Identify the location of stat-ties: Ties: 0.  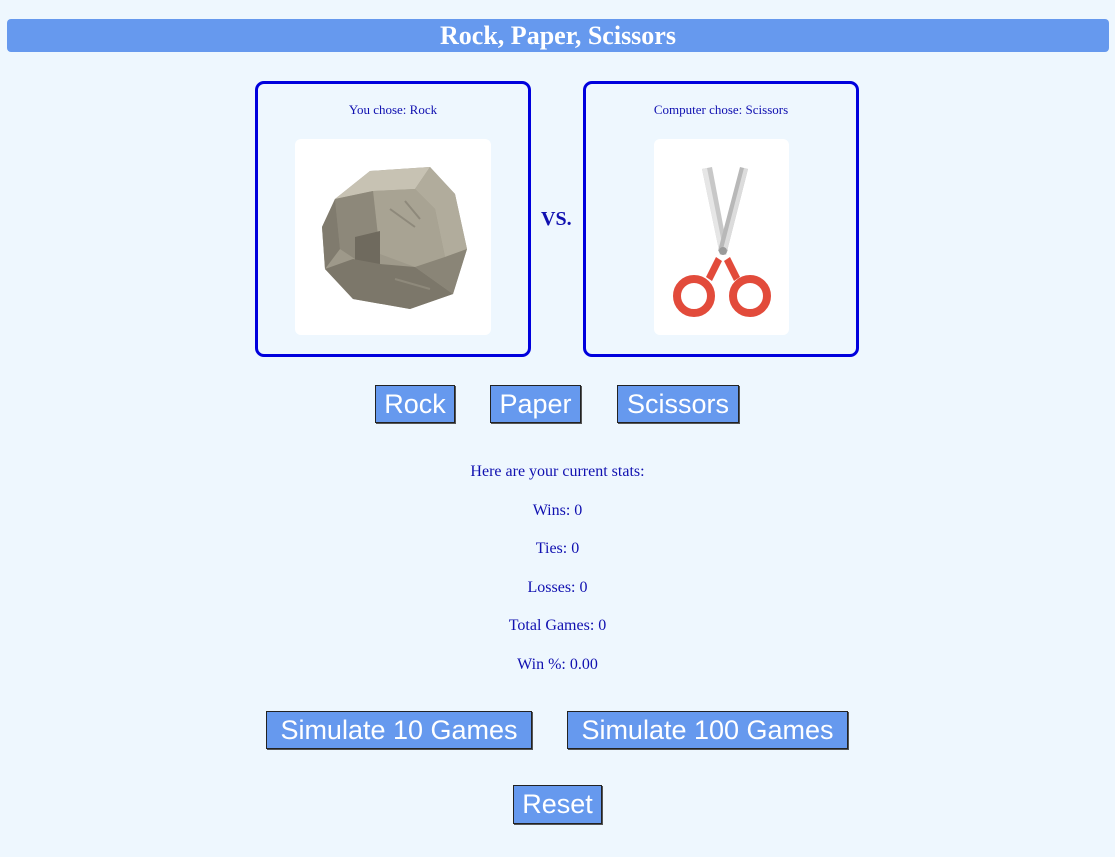
(557, 548).